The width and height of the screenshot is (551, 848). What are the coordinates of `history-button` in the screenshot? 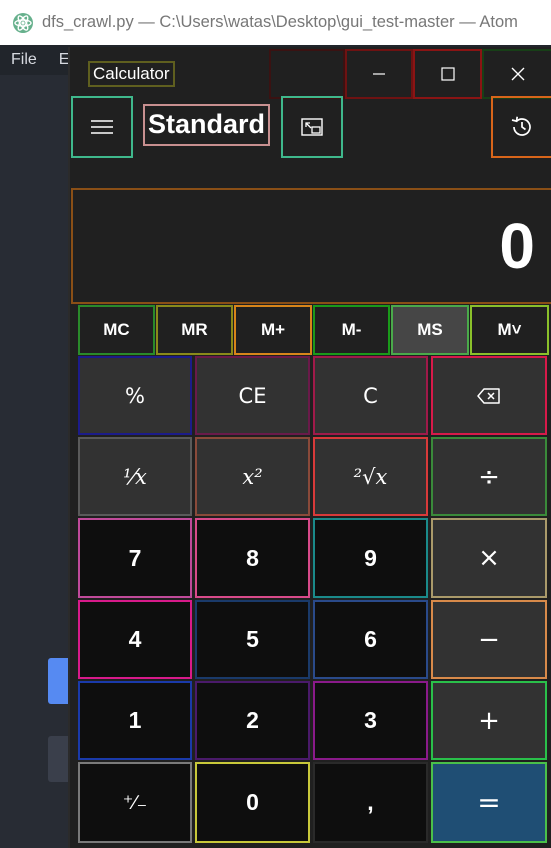 It's located at (521, 127).